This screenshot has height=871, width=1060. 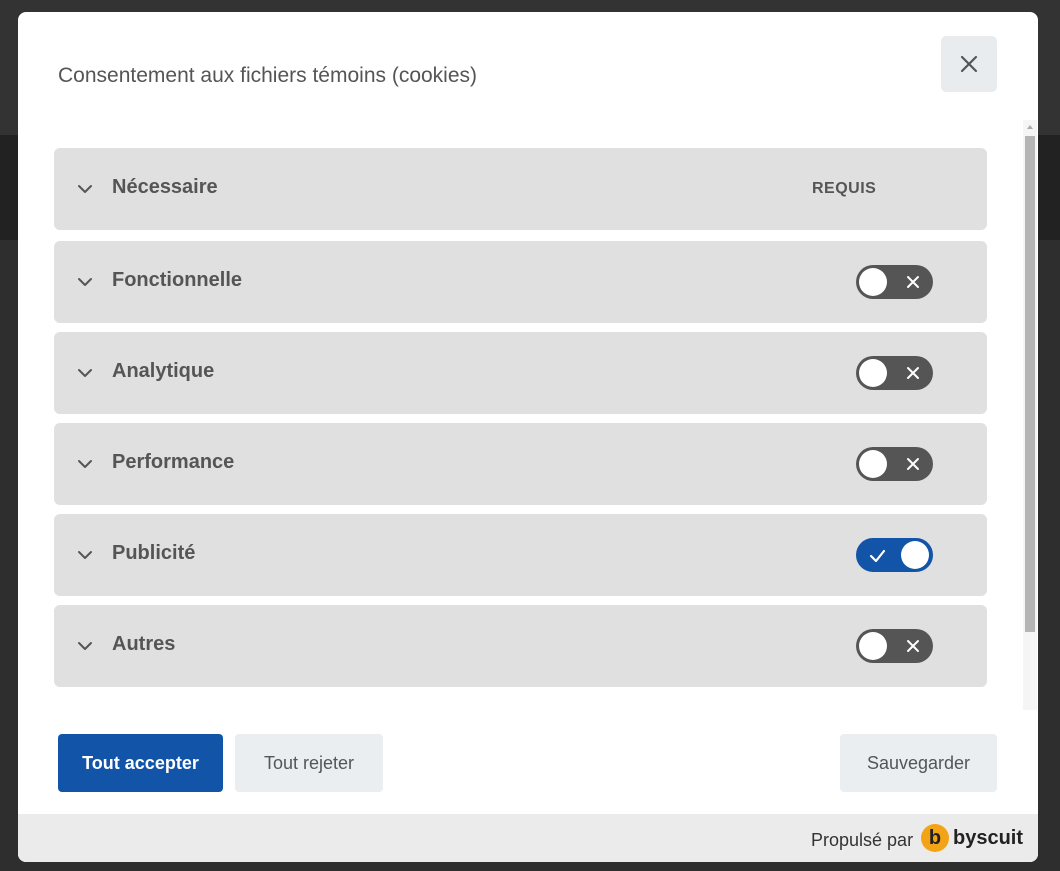 I want to click on toggle-analytique, so click(x=894, y=373).